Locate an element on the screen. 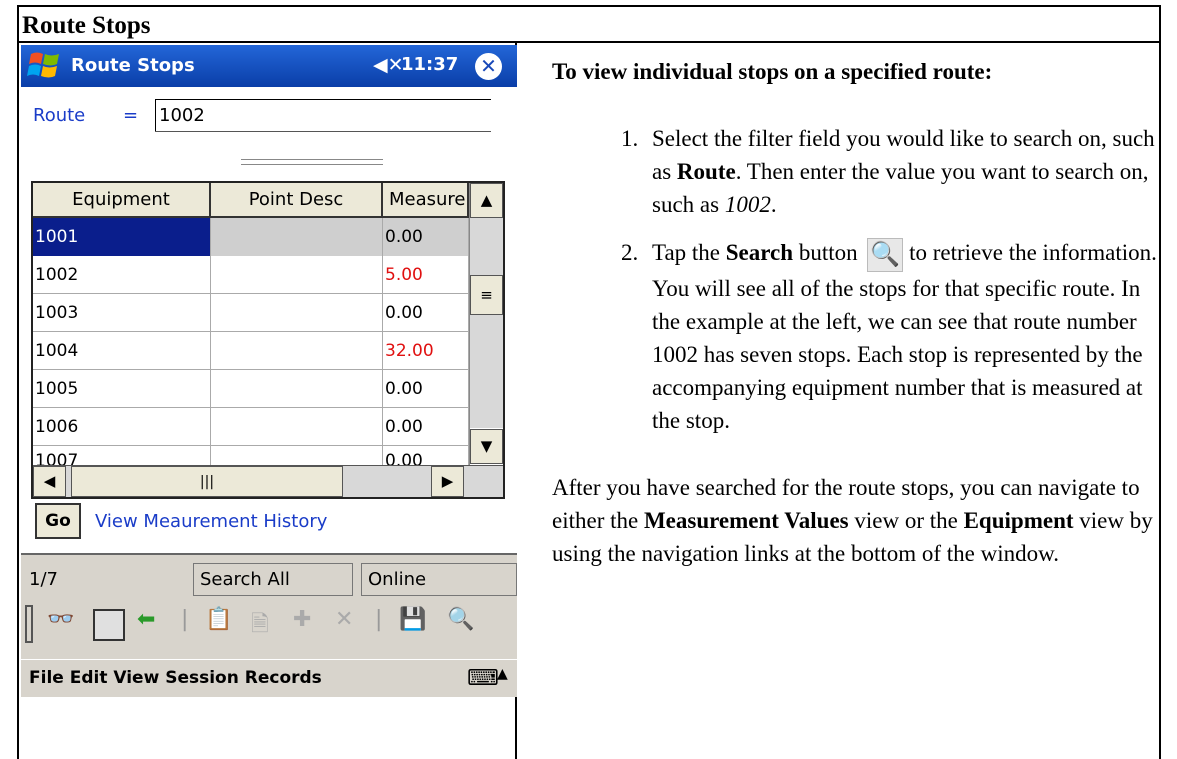 The width and height of the screenshot is (1177, 759). scroll-thumb: ||| is located at coordinates (207, 481).